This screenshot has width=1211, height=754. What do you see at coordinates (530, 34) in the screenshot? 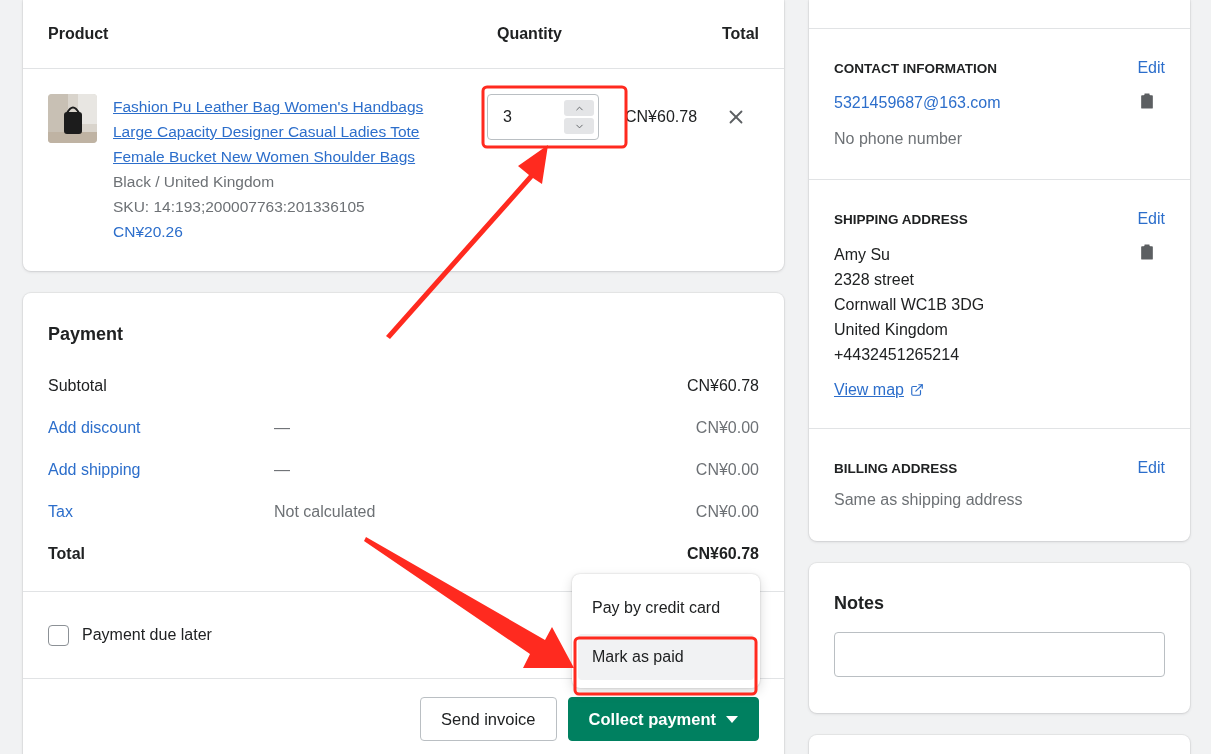
I see `column-header: Quantity` at bounding box center [530, 34].